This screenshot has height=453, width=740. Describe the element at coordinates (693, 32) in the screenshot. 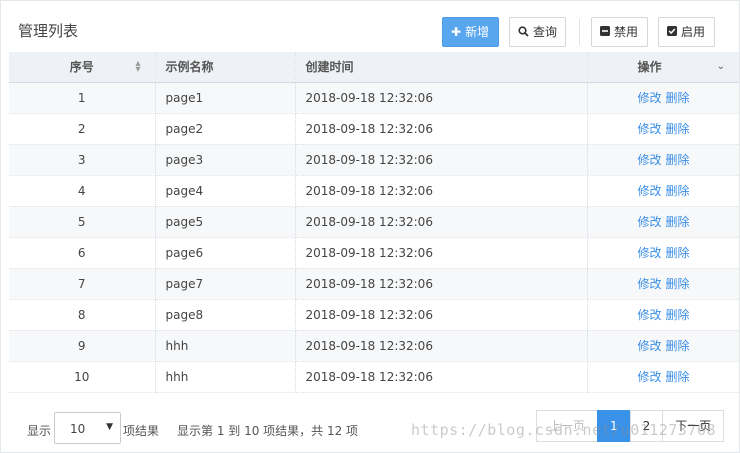

I see `enable-button-label: 启用` at that location.